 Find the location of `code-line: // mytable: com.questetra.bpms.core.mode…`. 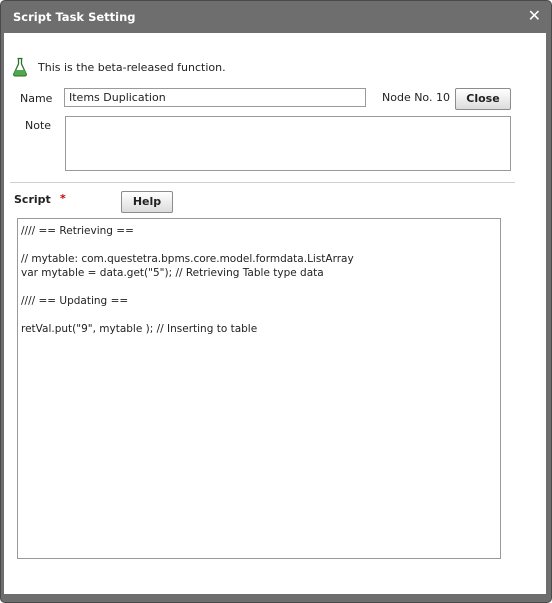

code-line: // mytable: com.questetra.bpms.core.mode… is located at coordinates (187, 259).